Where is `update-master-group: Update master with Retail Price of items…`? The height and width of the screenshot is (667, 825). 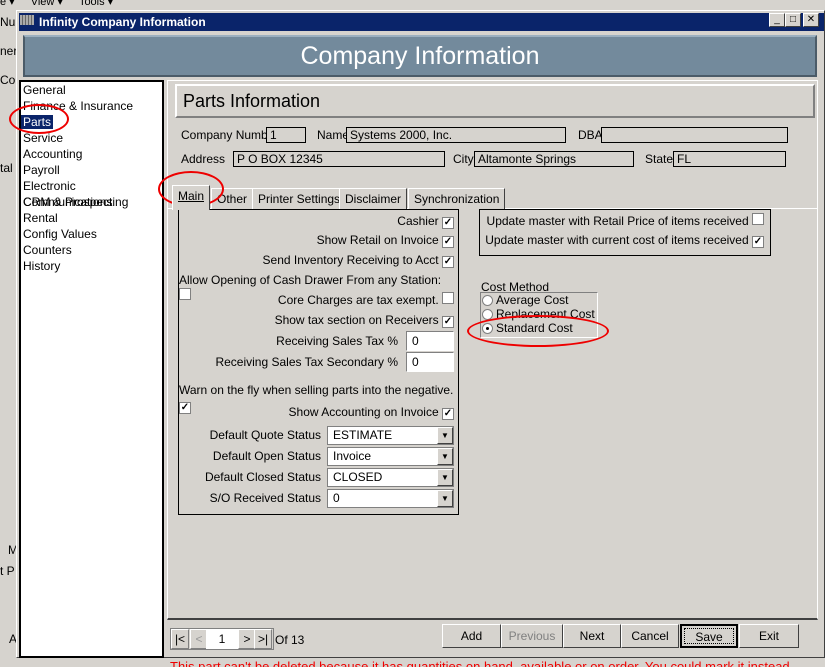 update-master-group: Update master with Retail Price of items… is located at coordinates (625, 232).